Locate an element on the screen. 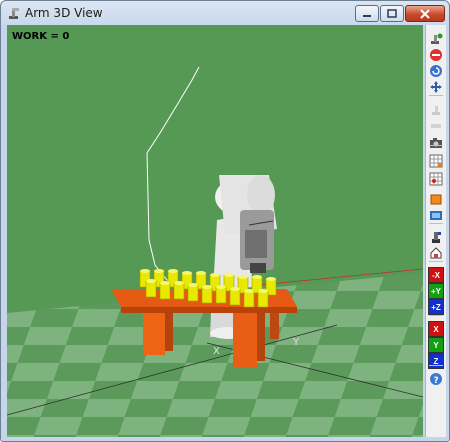 This screenshot has width=450, height=442. robot-disabled-button is located at coordinates (436, 110).